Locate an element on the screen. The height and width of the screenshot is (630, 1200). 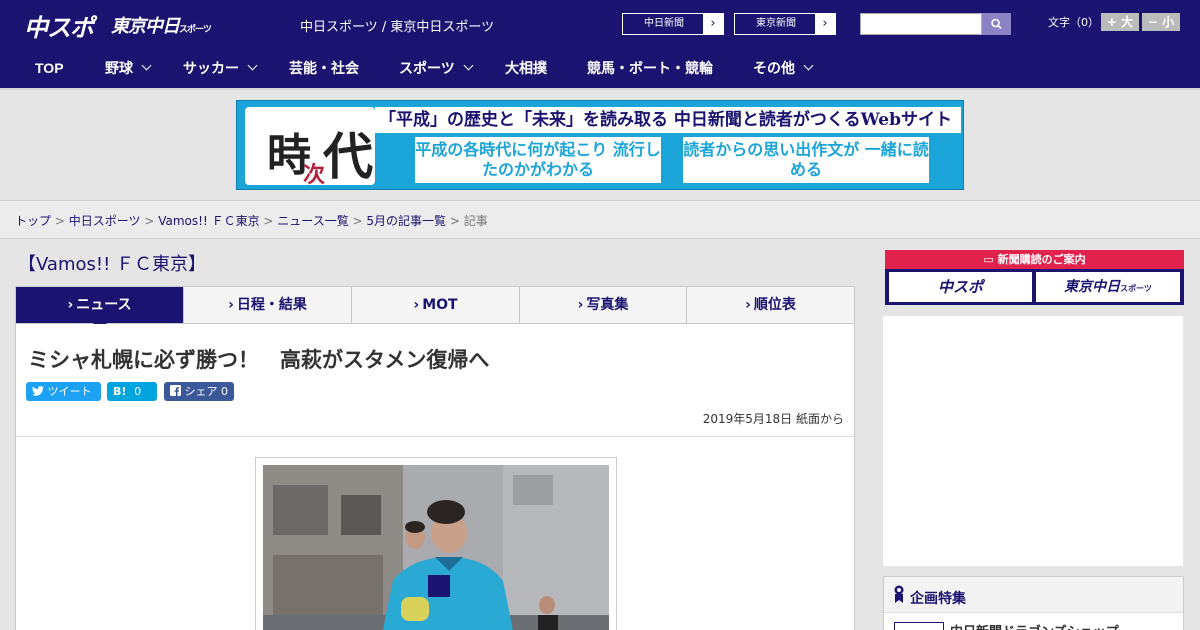
tab-photos: › 写真集 is located at coordinates (603, 305).